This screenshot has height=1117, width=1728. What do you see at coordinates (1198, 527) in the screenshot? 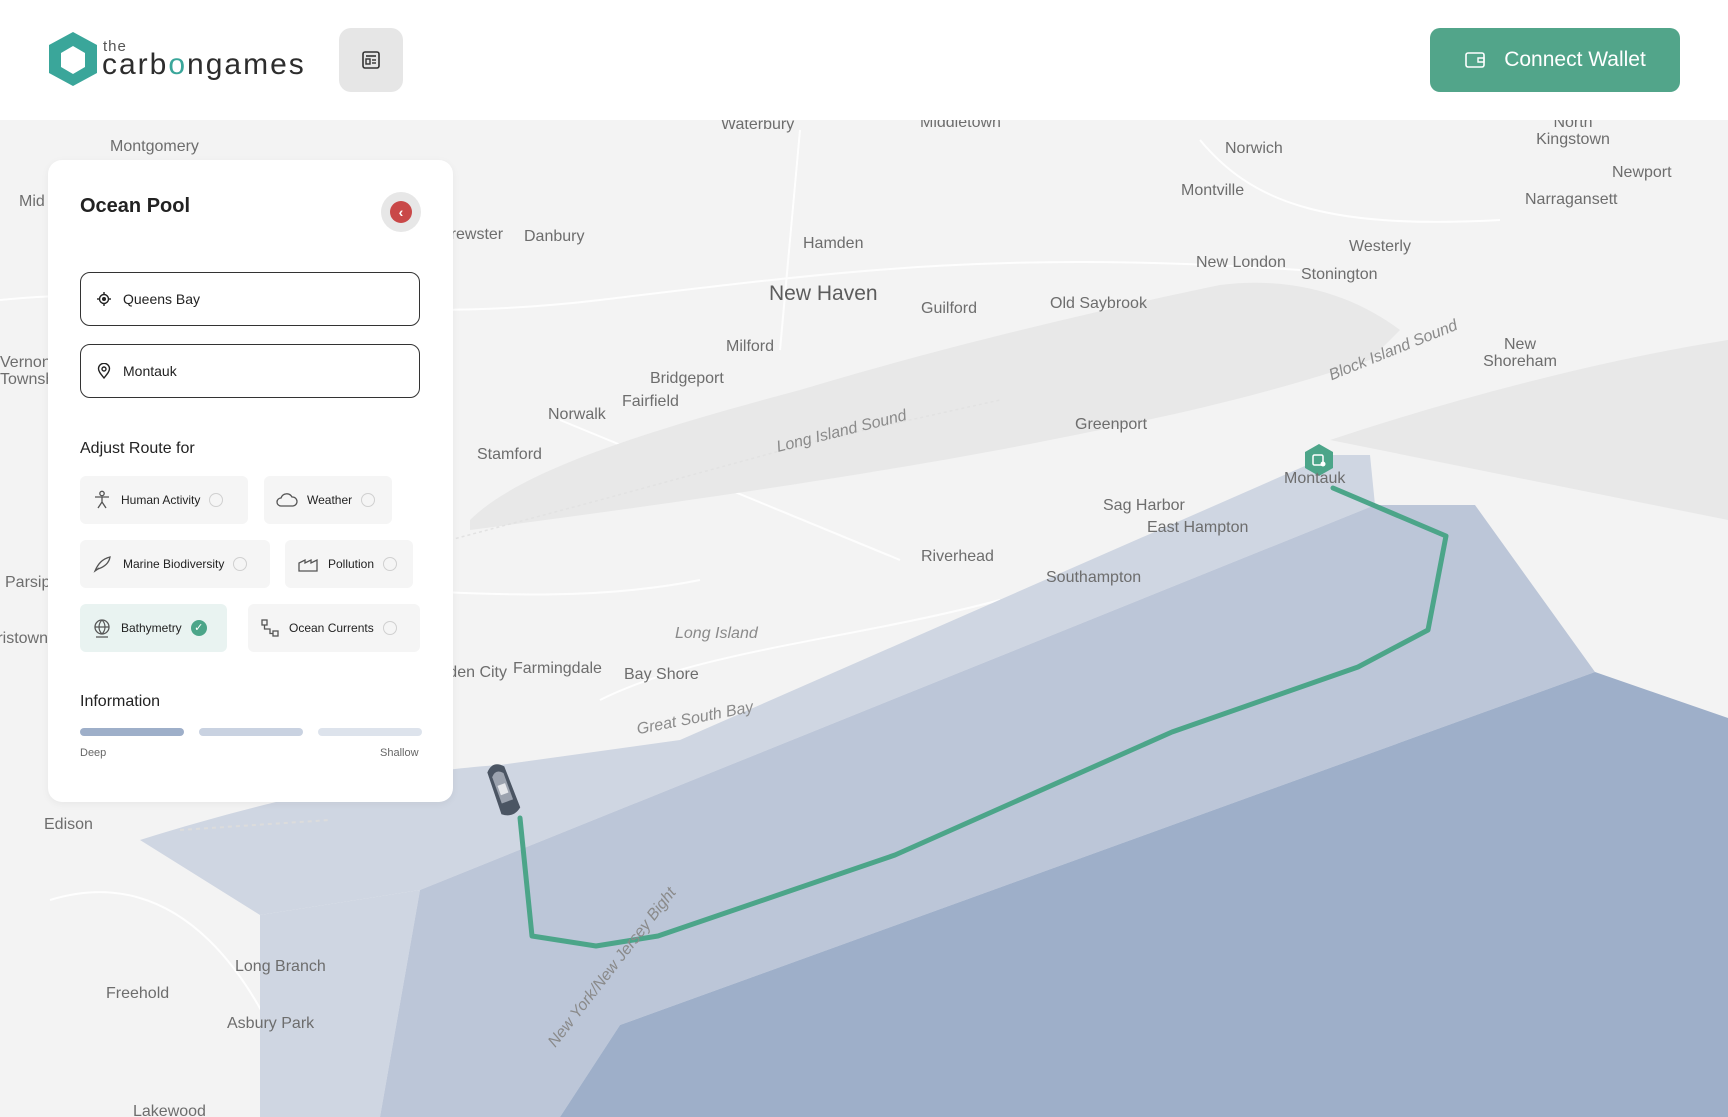
I see `map-label: East Hampton` at bounding box center [1198, 527].